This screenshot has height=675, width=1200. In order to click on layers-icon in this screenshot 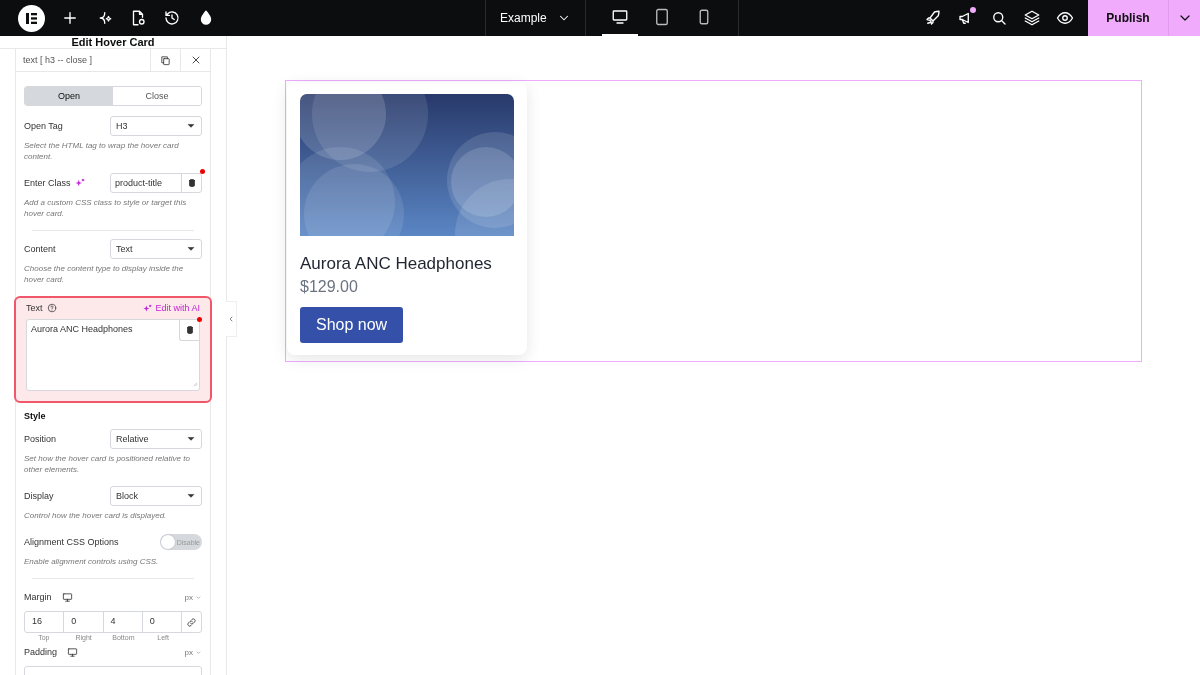, I will do `click(1032, 18)`.